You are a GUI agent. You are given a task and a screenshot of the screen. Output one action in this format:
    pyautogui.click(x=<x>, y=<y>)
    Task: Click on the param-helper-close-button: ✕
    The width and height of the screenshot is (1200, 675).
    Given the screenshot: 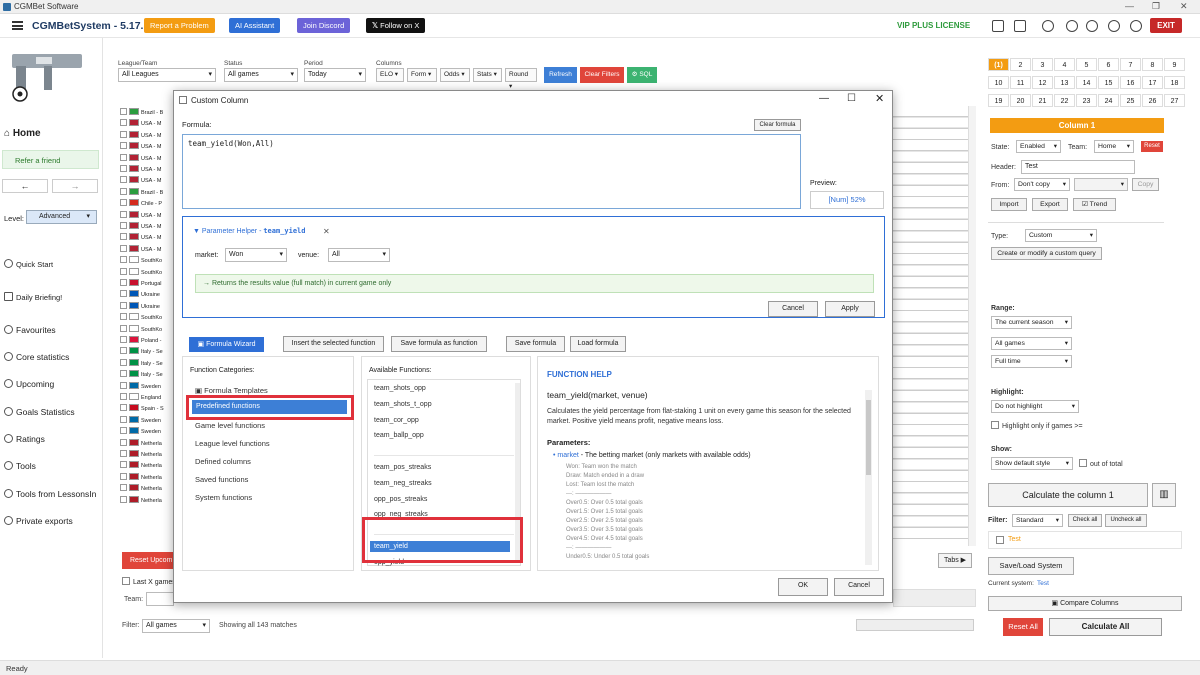 What is the action you would take?
    pyautogui.click(x=326, y=231)
    